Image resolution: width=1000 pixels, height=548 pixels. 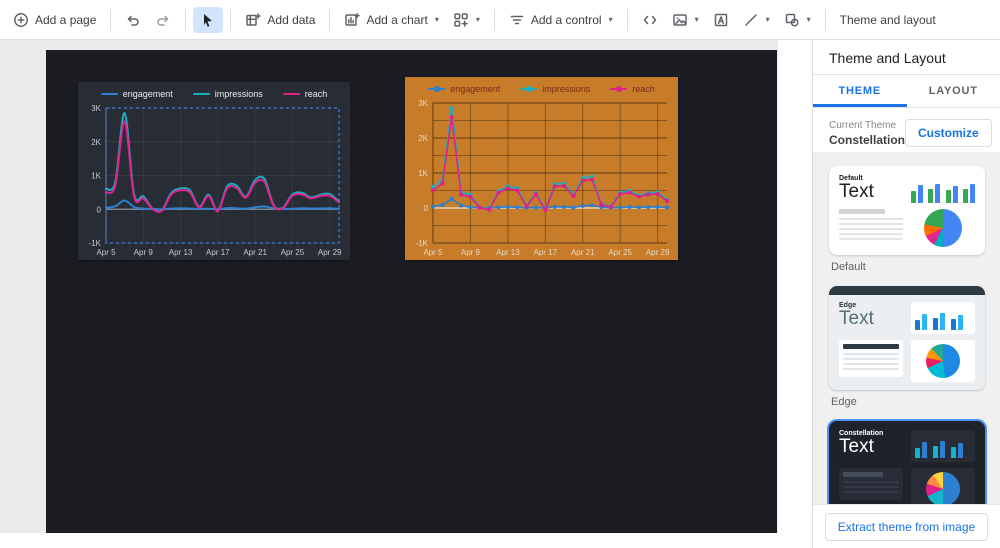 I want to click on panel-title: Theme and Layout, so click(x=906, y=57).